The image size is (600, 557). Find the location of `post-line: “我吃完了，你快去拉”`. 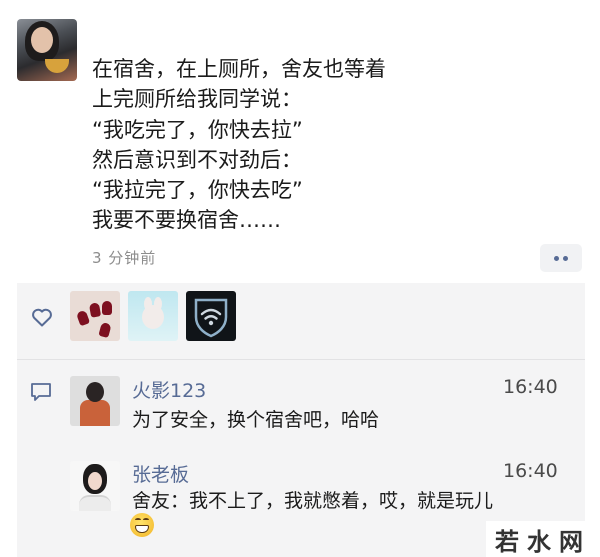

post-line: “我吃完了，你快去拉” is located at coordinates (197, 129).